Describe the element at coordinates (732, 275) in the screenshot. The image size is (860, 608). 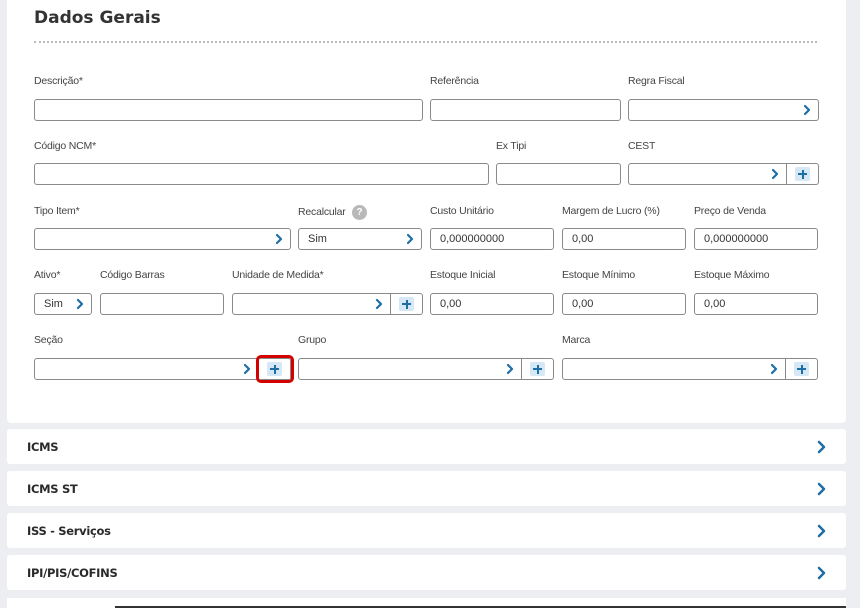
I see `estoque-maximo-label: Estoque Máximo` at that location.